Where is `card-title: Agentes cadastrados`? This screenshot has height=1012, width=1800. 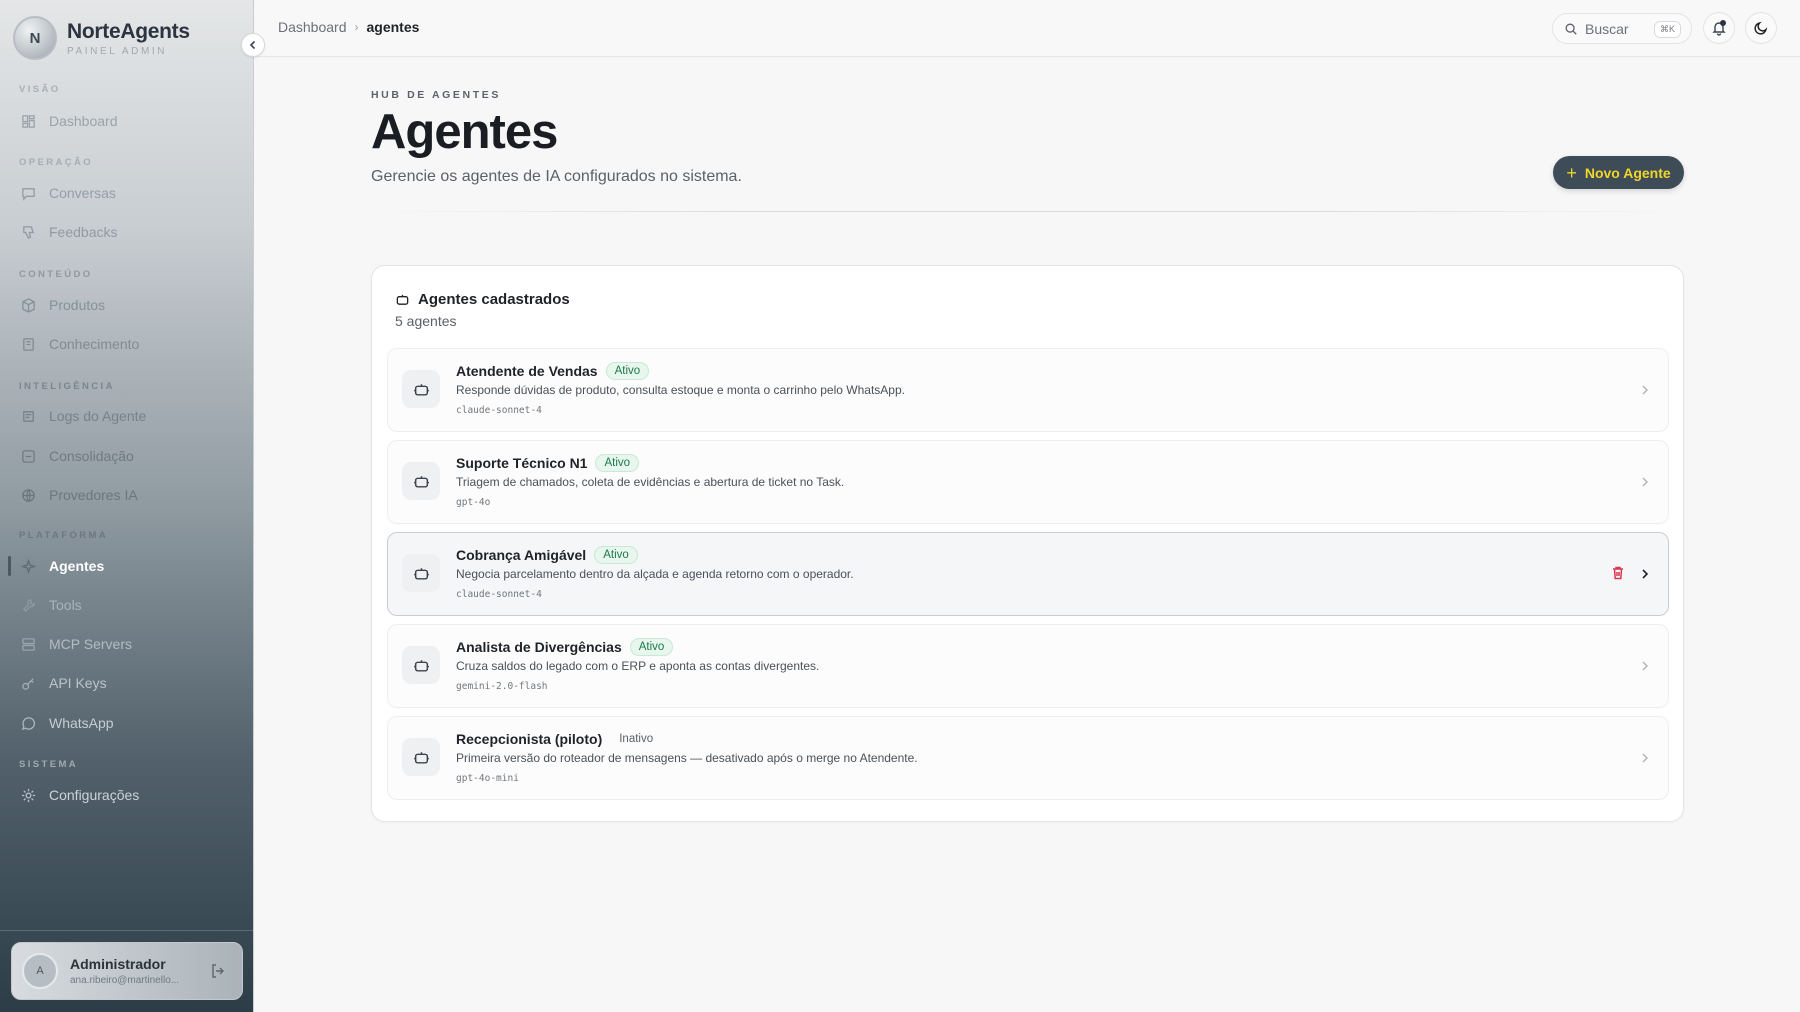
card-title: Agentes cadastrados is located at coordinates (494, 299).